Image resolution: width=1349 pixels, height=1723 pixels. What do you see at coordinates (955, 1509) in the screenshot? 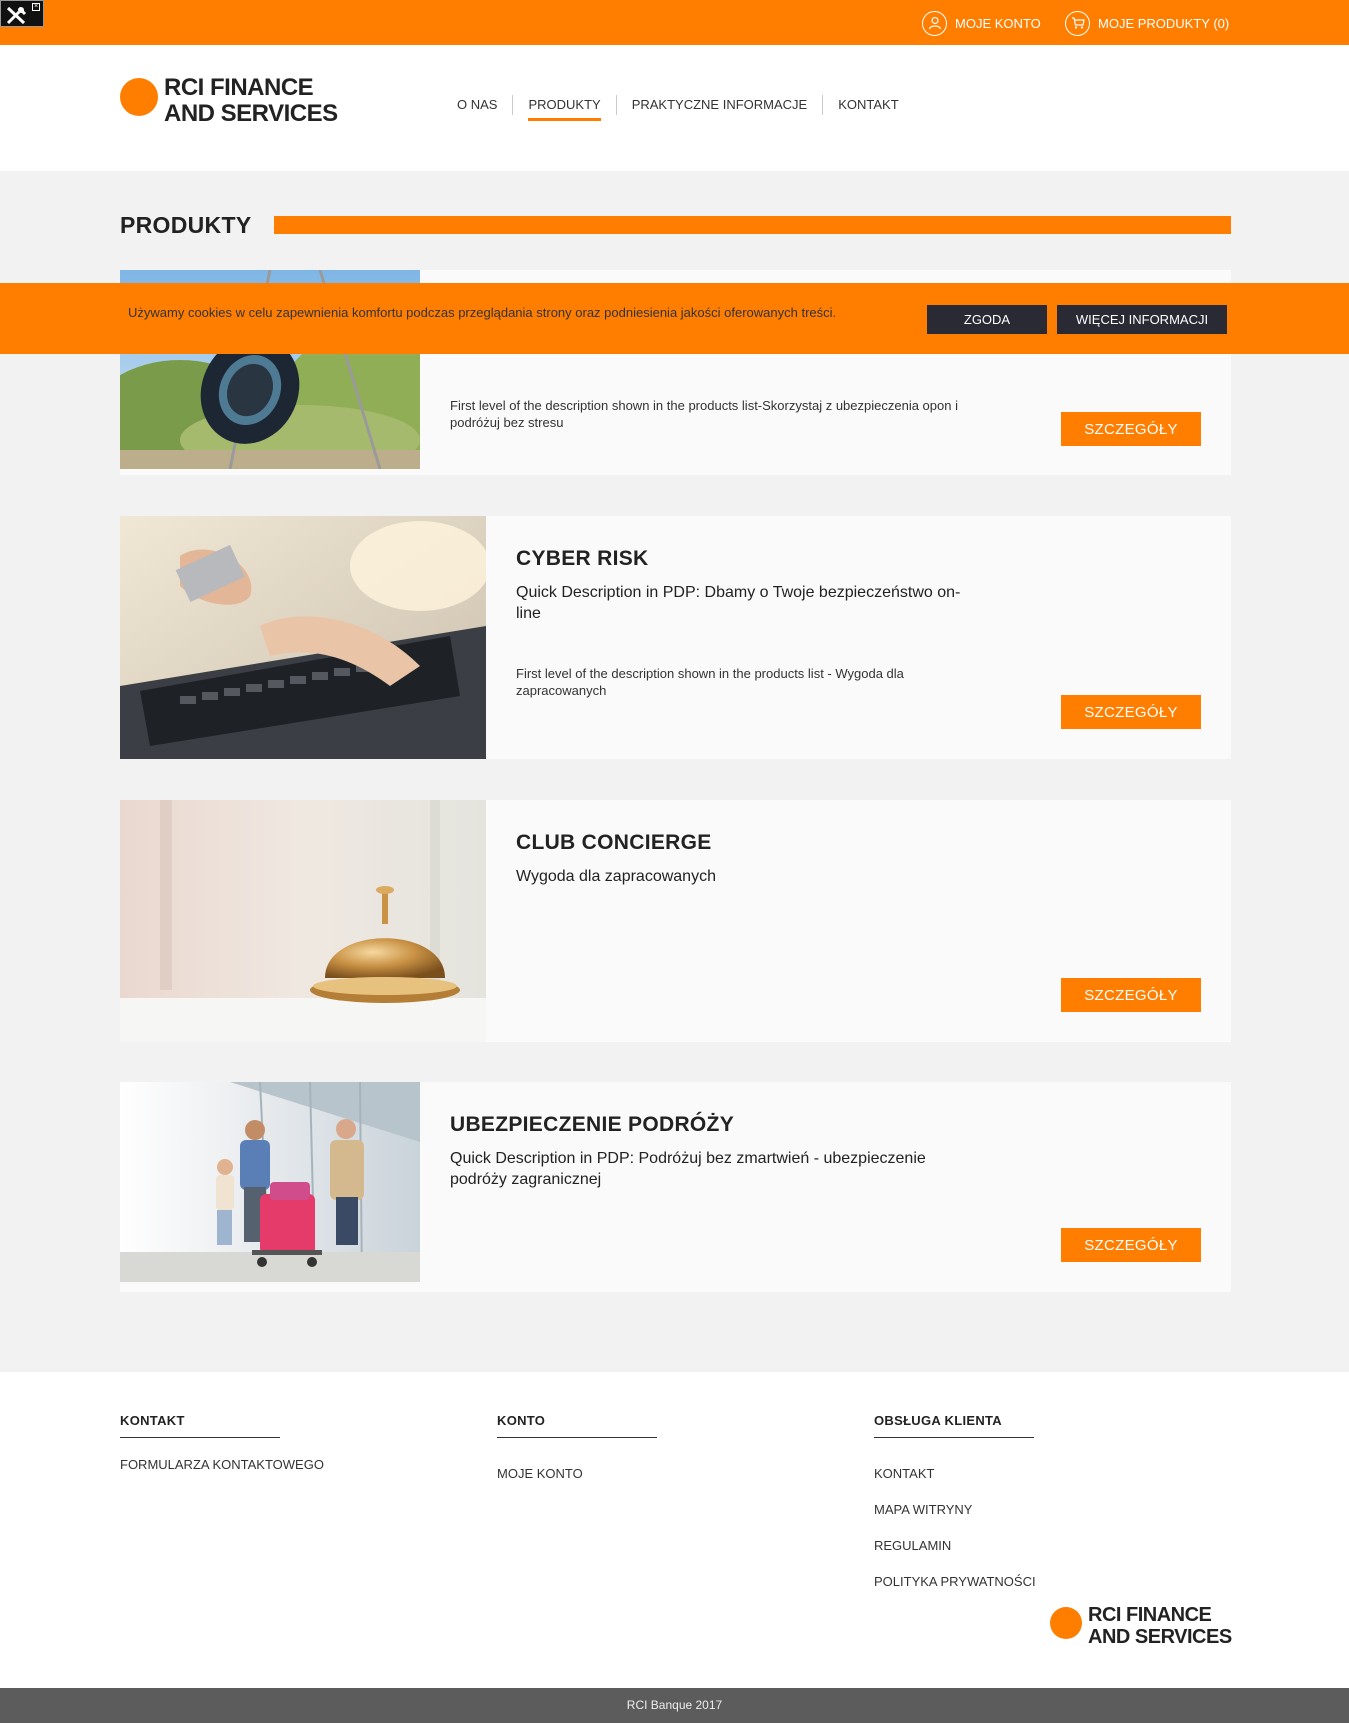
I see `footer-link-sitemap: MAPA WITRYNY` at bounding box center [955, 1509].